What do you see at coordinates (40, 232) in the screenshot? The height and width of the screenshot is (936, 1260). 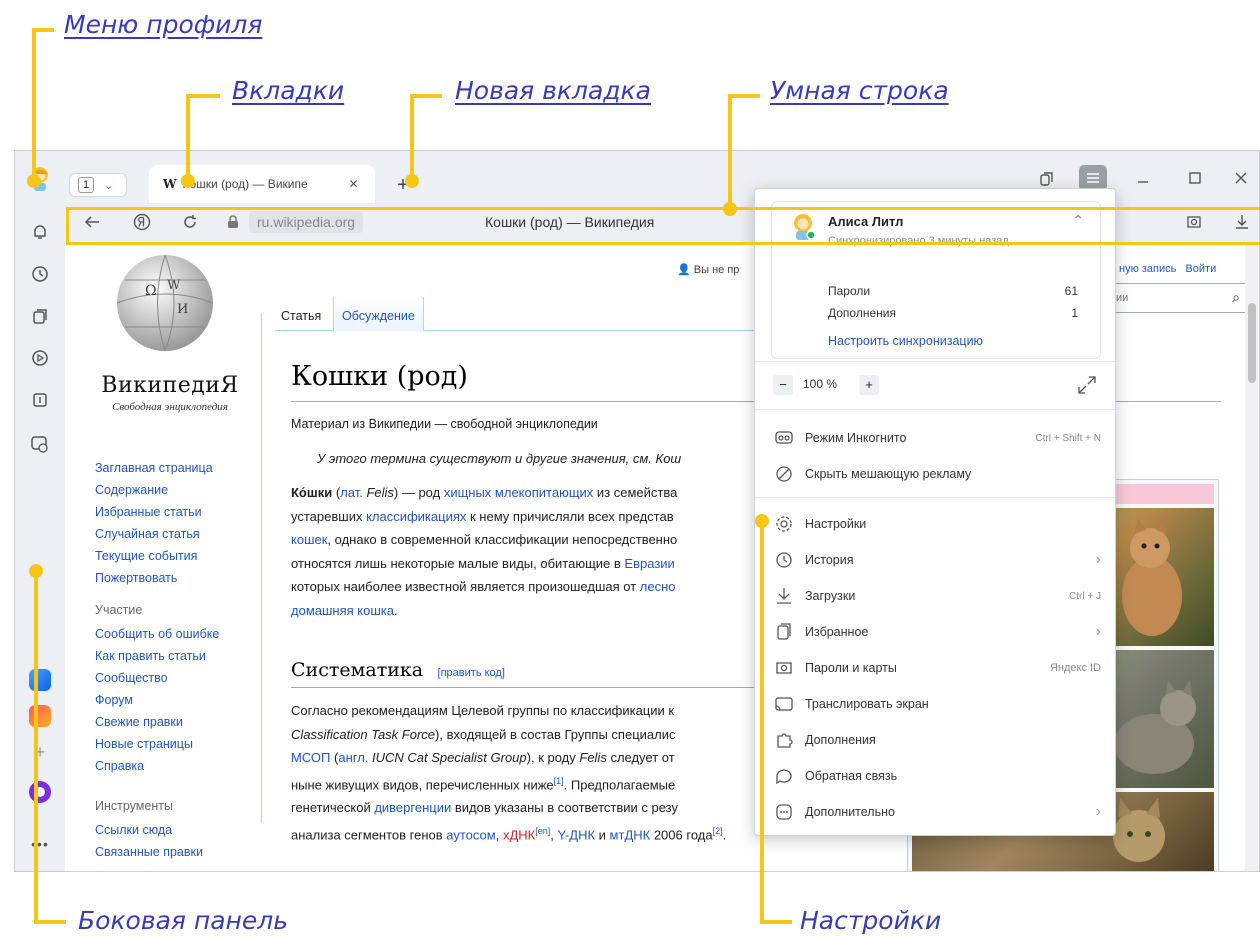 I see `notifications-icon` at bounding box center [40, 232].